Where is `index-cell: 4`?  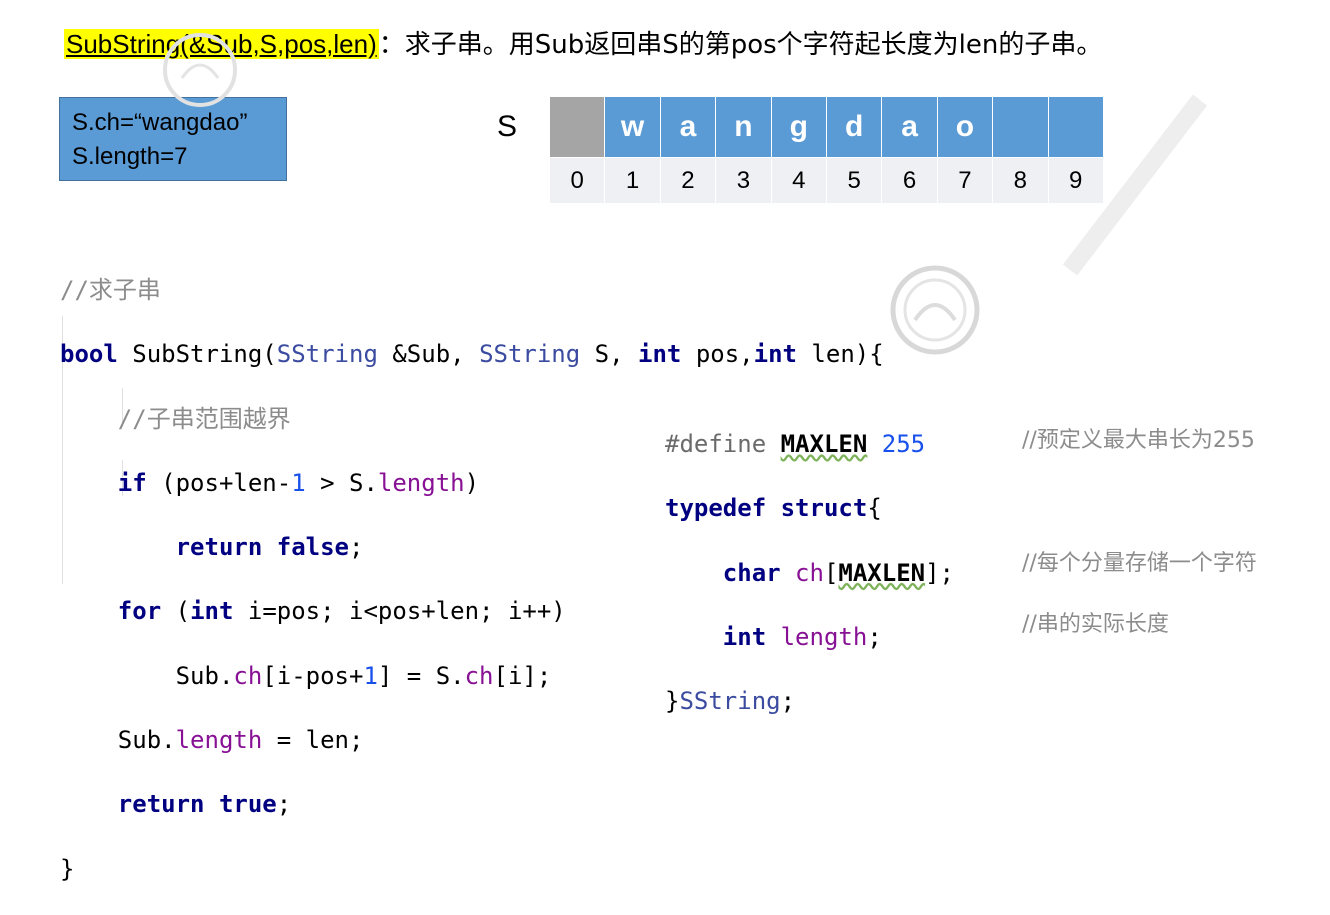
index-cell: 4 is located at coordinates (799, 180).